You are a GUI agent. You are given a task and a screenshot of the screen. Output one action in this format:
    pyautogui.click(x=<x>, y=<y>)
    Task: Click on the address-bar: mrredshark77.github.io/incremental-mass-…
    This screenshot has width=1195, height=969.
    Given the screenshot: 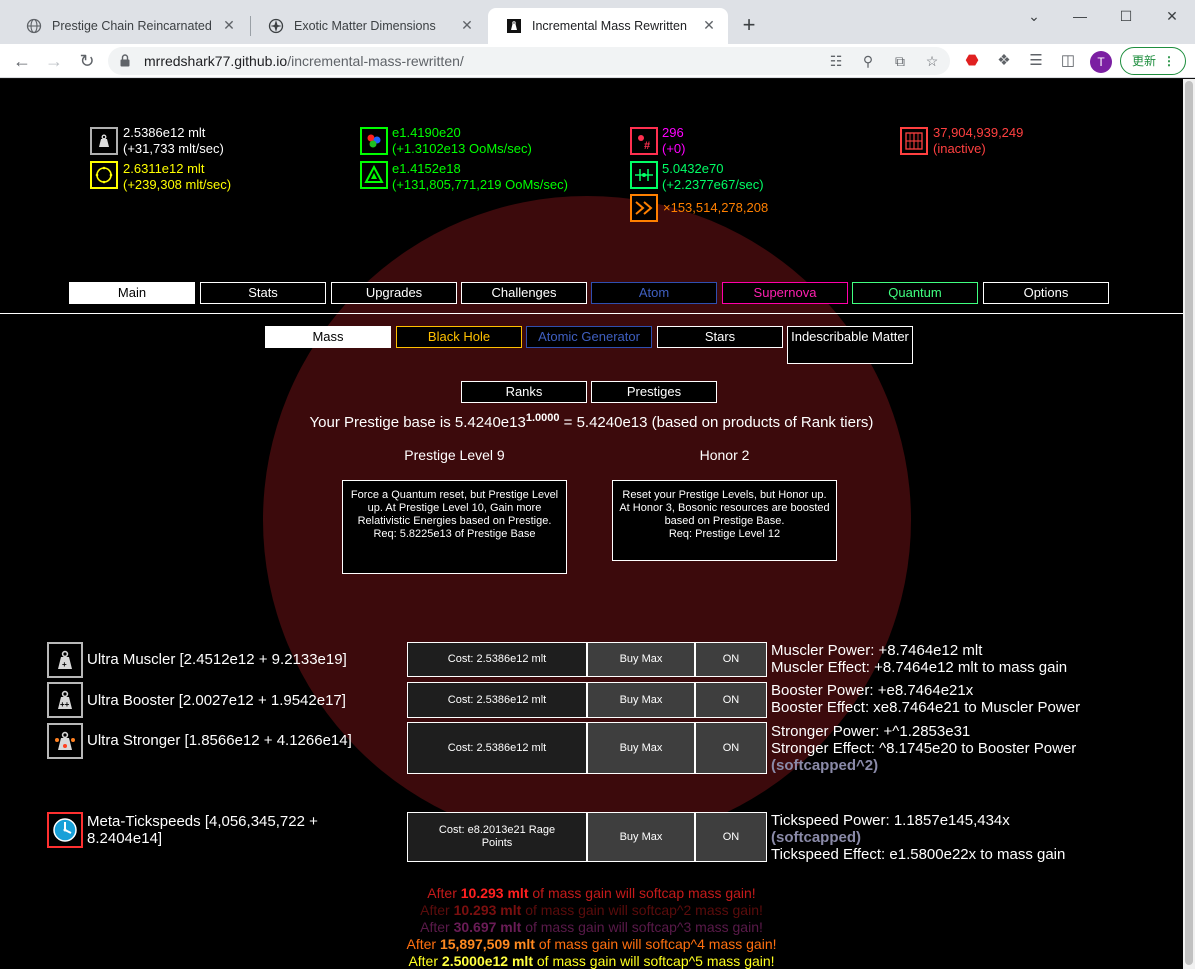 What is the action you would take?
    pyautogui.click(x=529, y=61)
    